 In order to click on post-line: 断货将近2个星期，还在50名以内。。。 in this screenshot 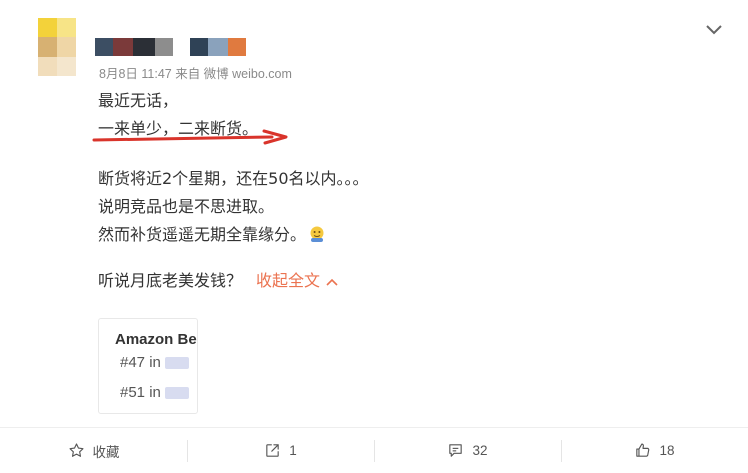, I will do `click(233, 178)`.